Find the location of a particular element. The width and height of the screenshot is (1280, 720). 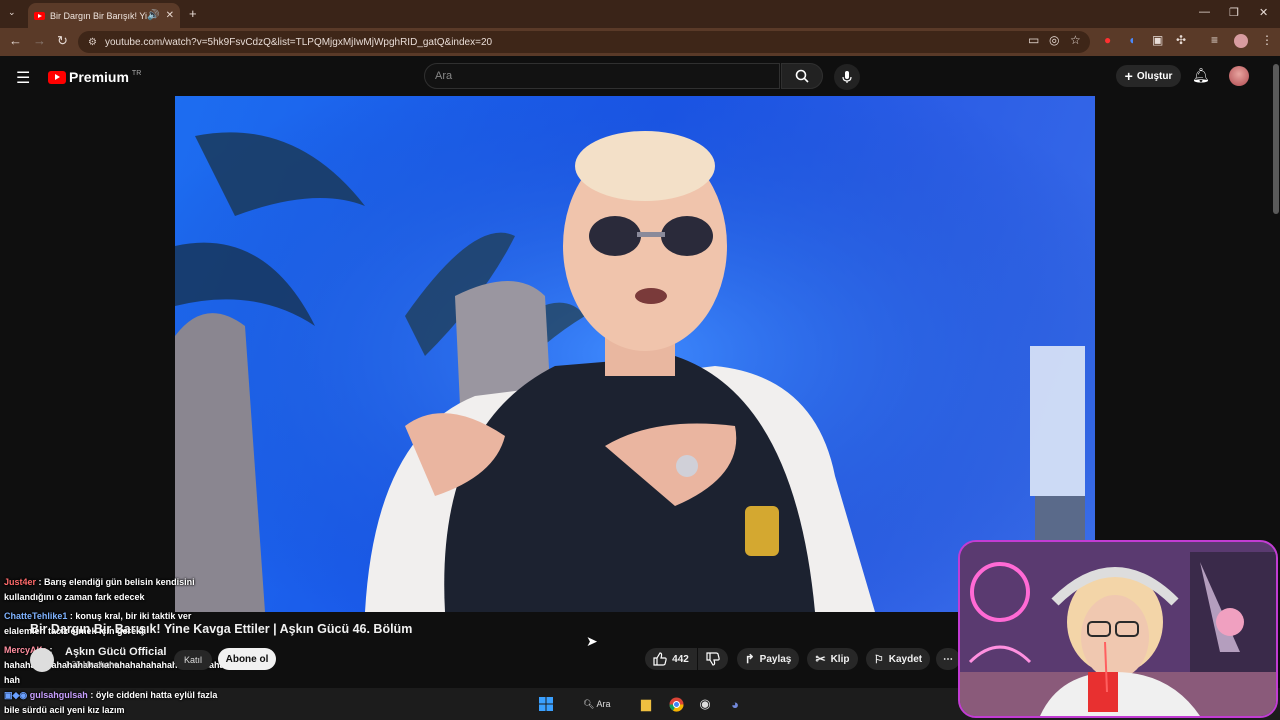

back-icon: ← is located at coordinates (15, 40).